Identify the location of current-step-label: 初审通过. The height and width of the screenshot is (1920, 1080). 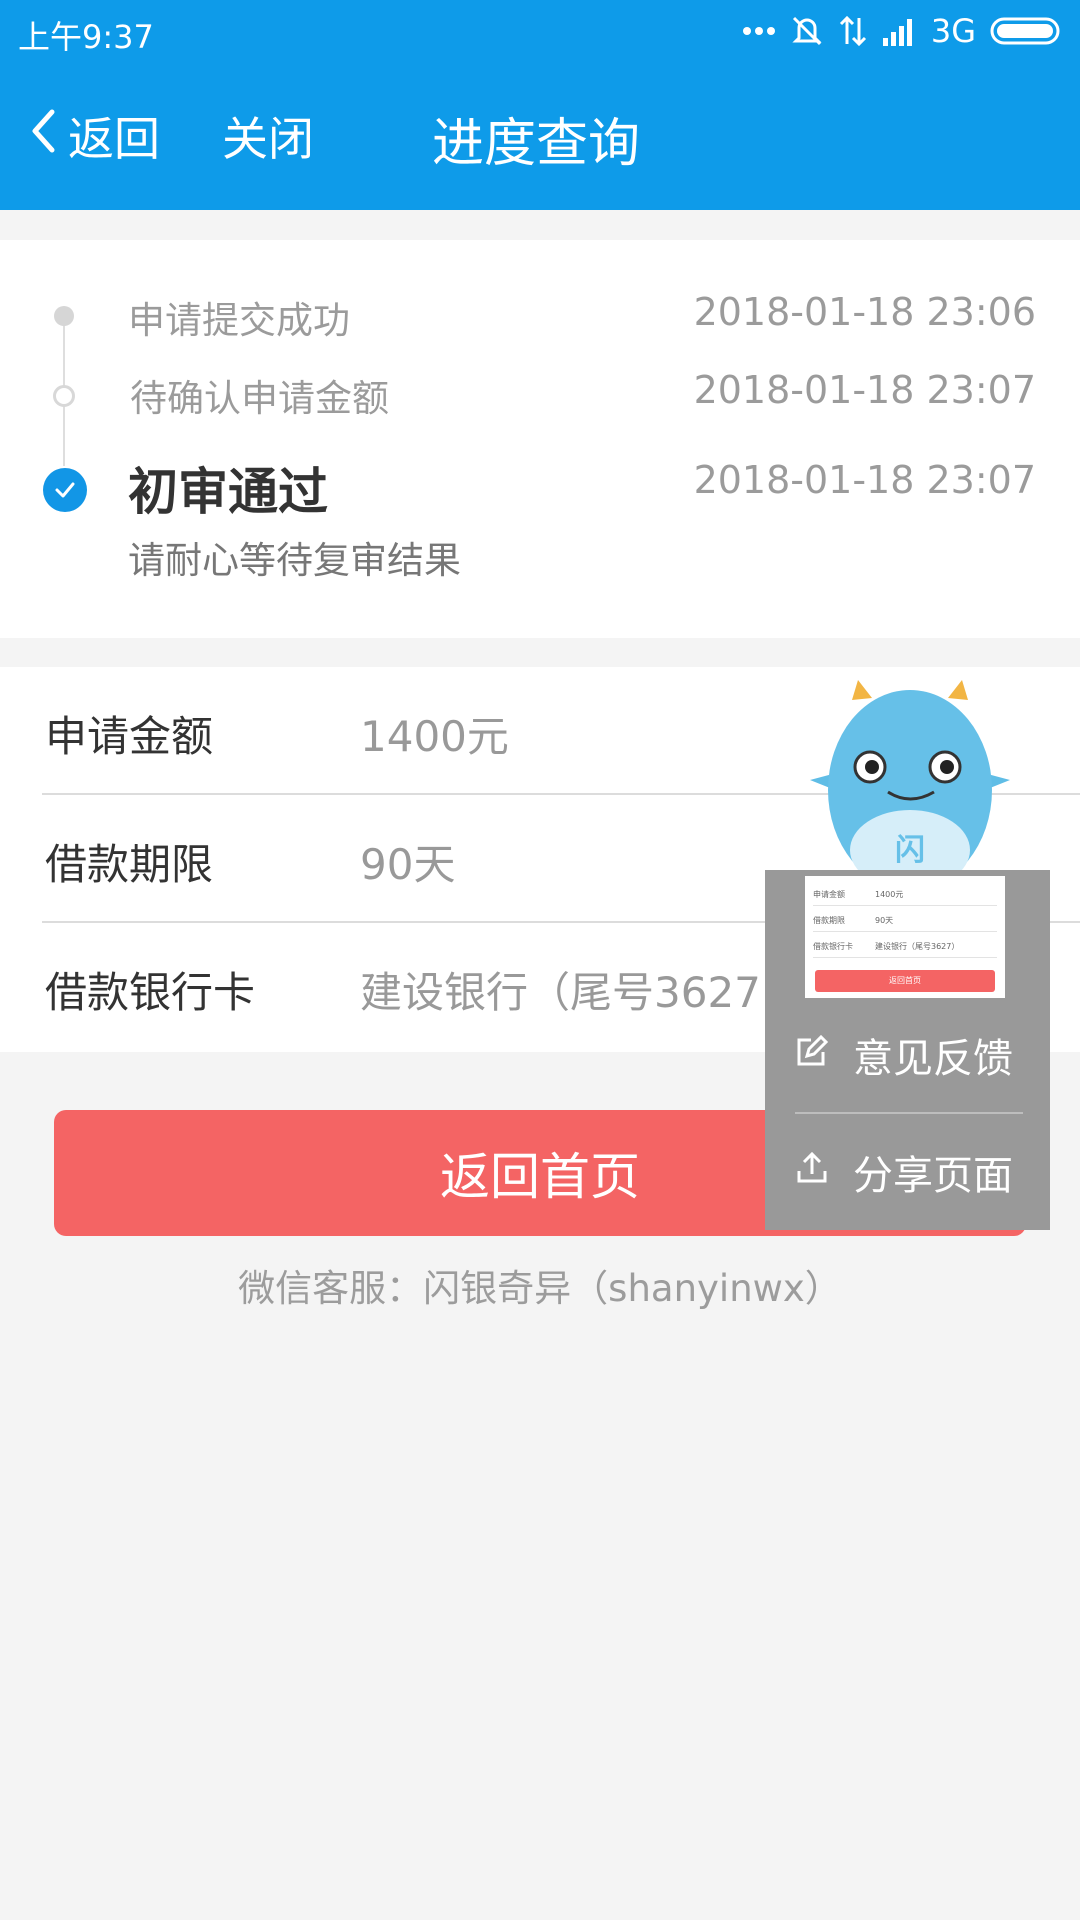
(228, 492).